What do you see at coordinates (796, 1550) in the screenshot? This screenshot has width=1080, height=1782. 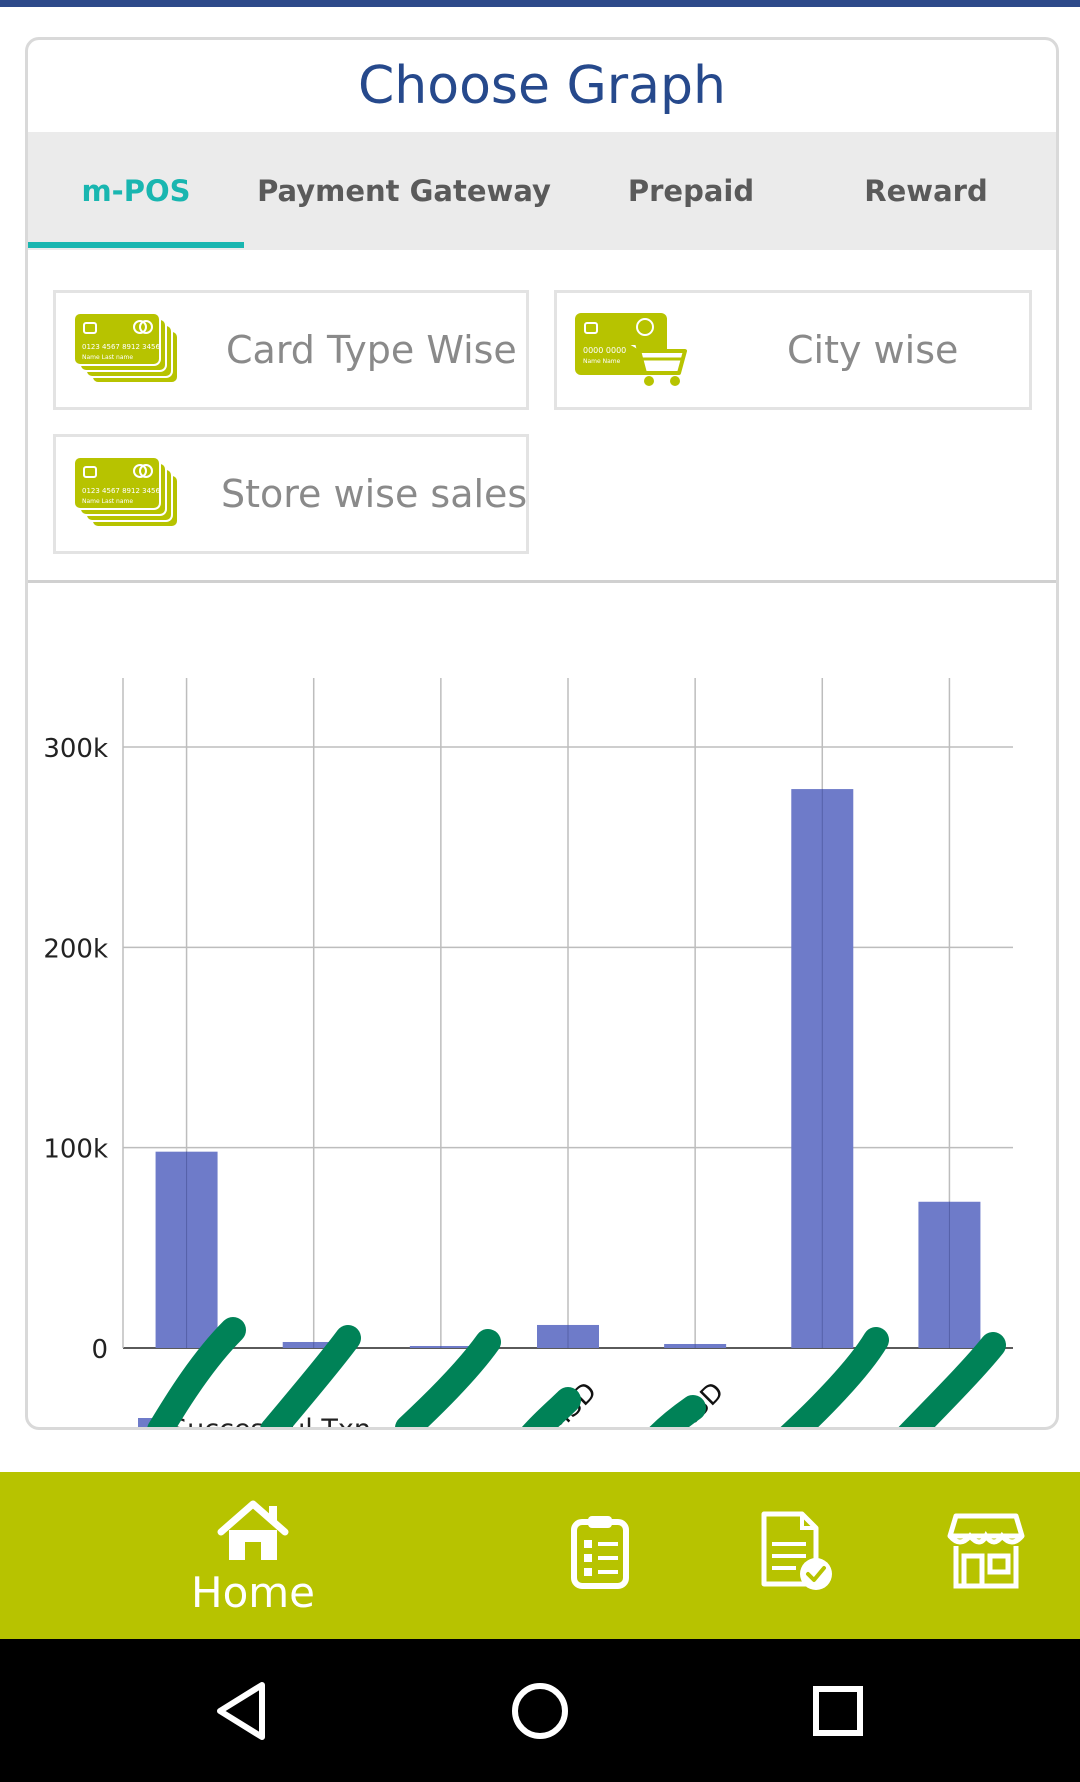 I see `document-check-icon` at bounding box center [796, 1550].